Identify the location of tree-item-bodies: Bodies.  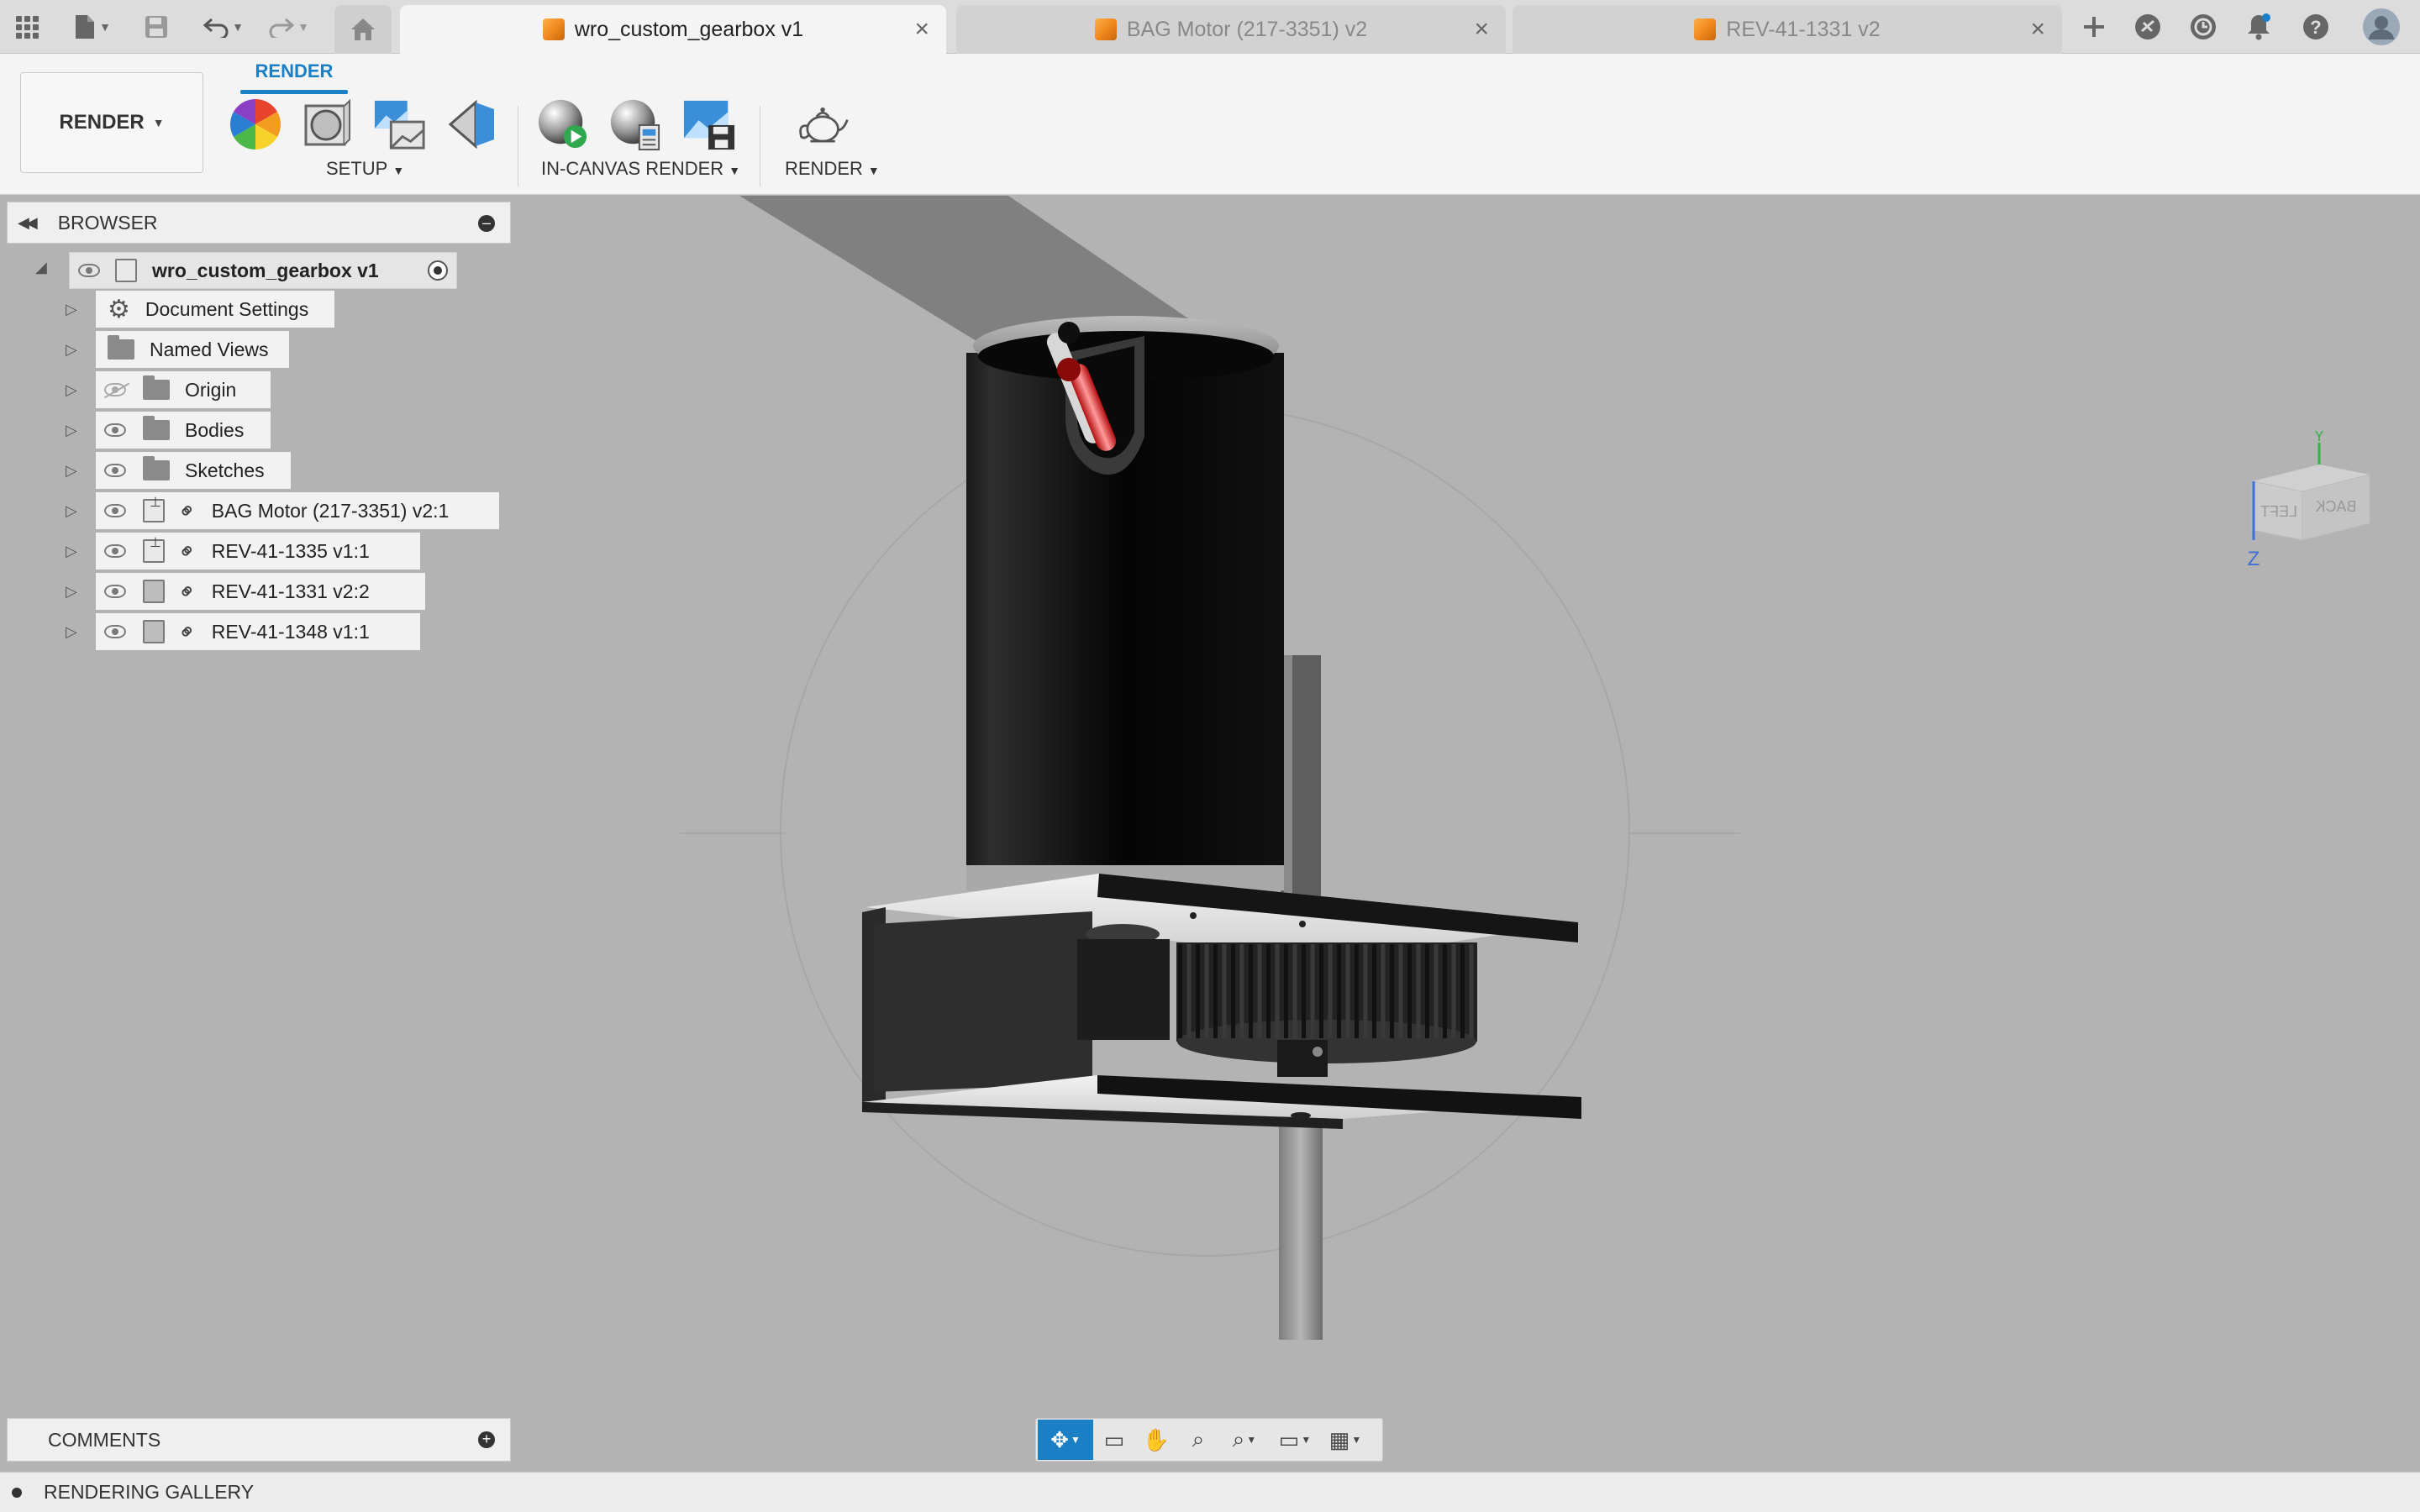
(183, 430).